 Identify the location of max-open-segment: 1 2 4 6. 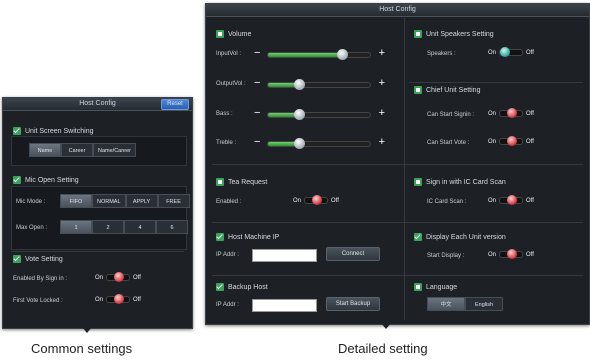
(124, 227).